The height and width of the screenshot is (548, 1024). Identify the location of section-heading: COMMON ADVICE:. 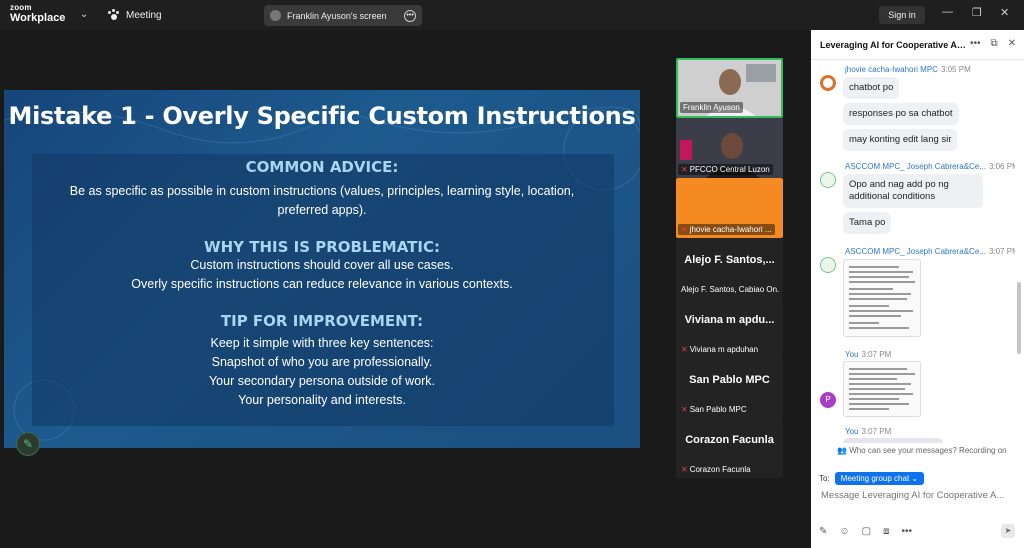
(322, 167).